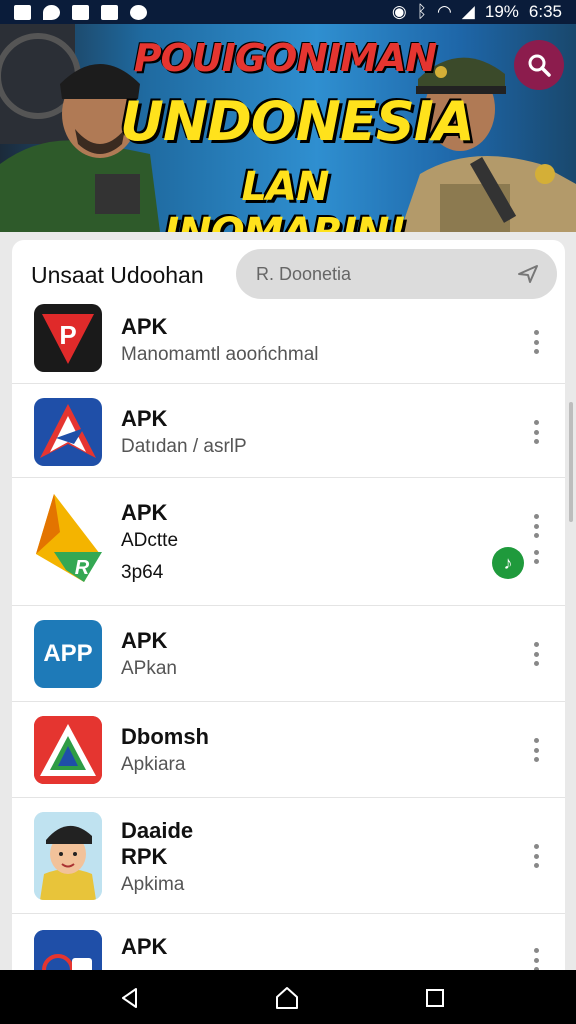 The image size is (576, 1024). I want to click on list-item: P APK Manomamtl aoońchmal, so click(288, 344).